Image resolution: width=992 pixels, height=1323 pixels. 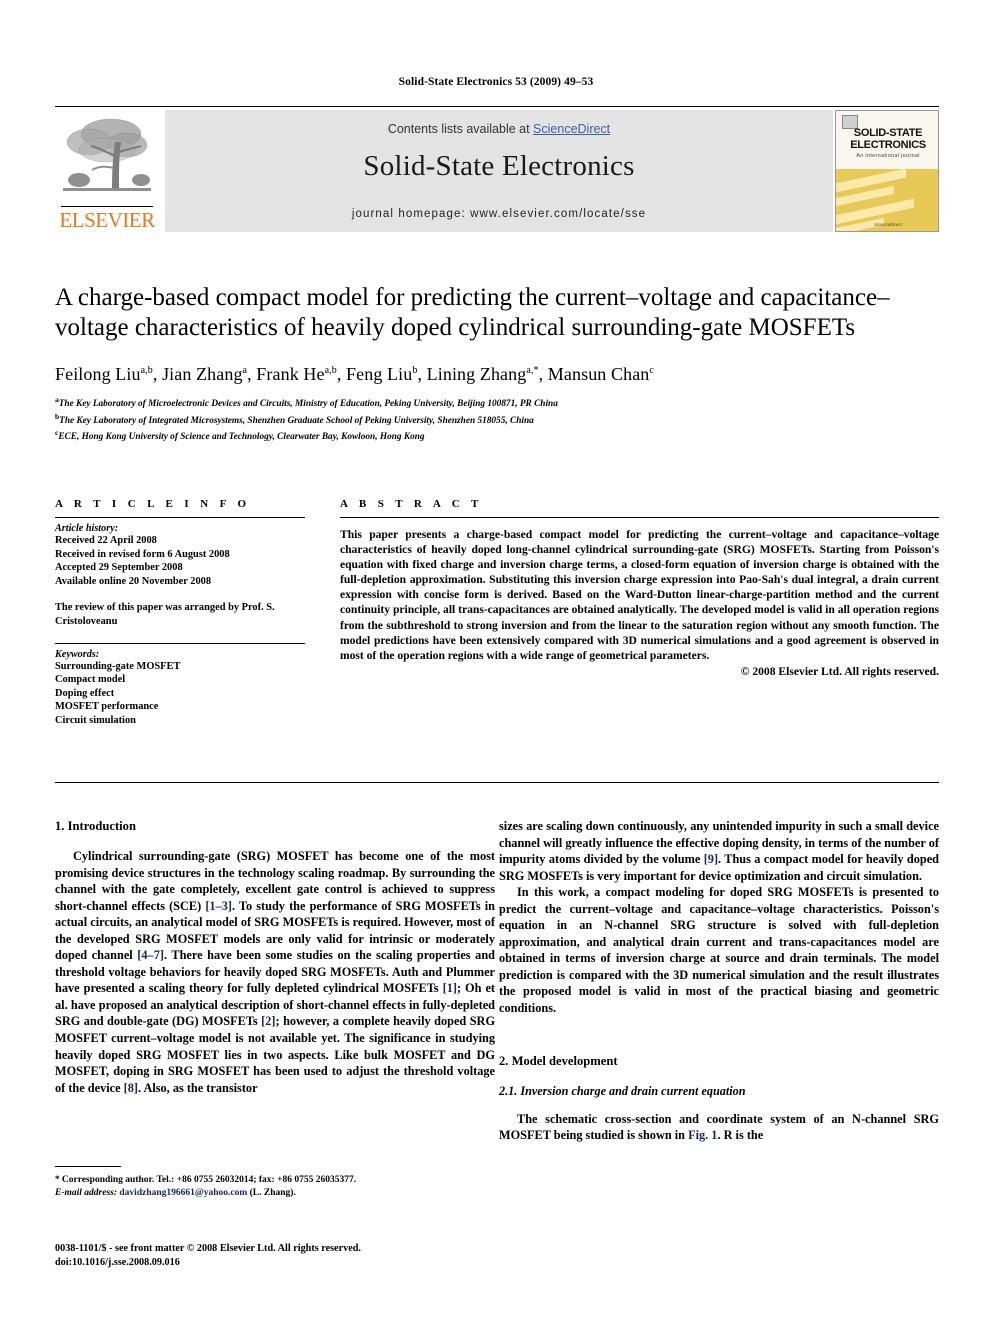 What do you see at coordinates (639, 517) in the screenshot?
I see `abstract-divider` at bounding box center [639, 517].